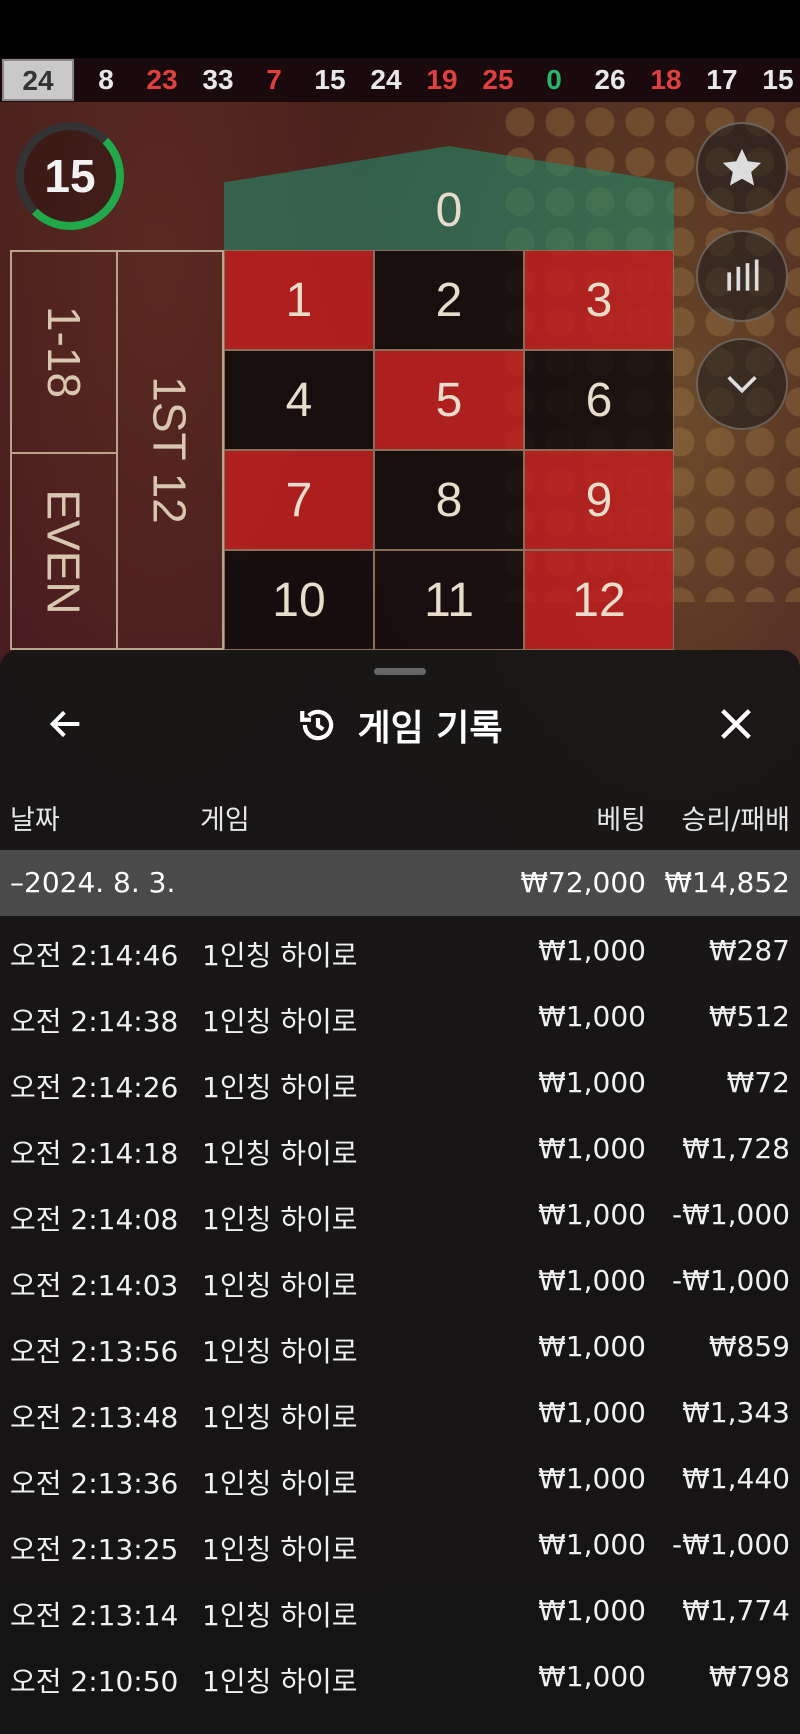  I want to click on row-result: ₩287, so click(749, 950).